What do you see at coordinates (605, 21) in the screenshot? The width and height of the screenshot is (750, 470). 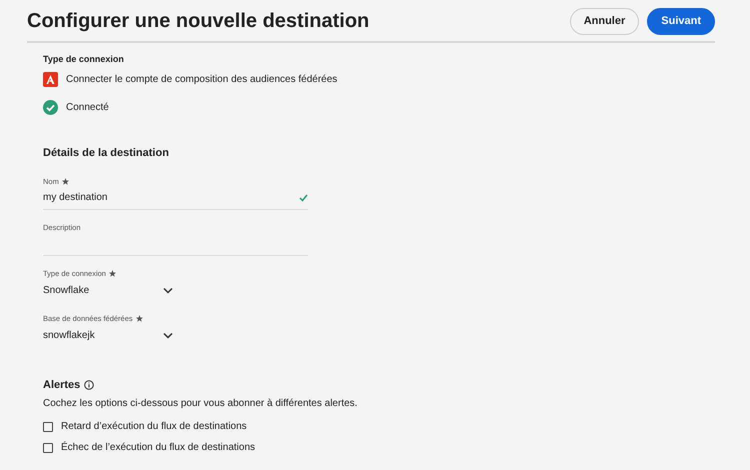 I see `cancel-button: Annuler` at bounding box center [605, 21].